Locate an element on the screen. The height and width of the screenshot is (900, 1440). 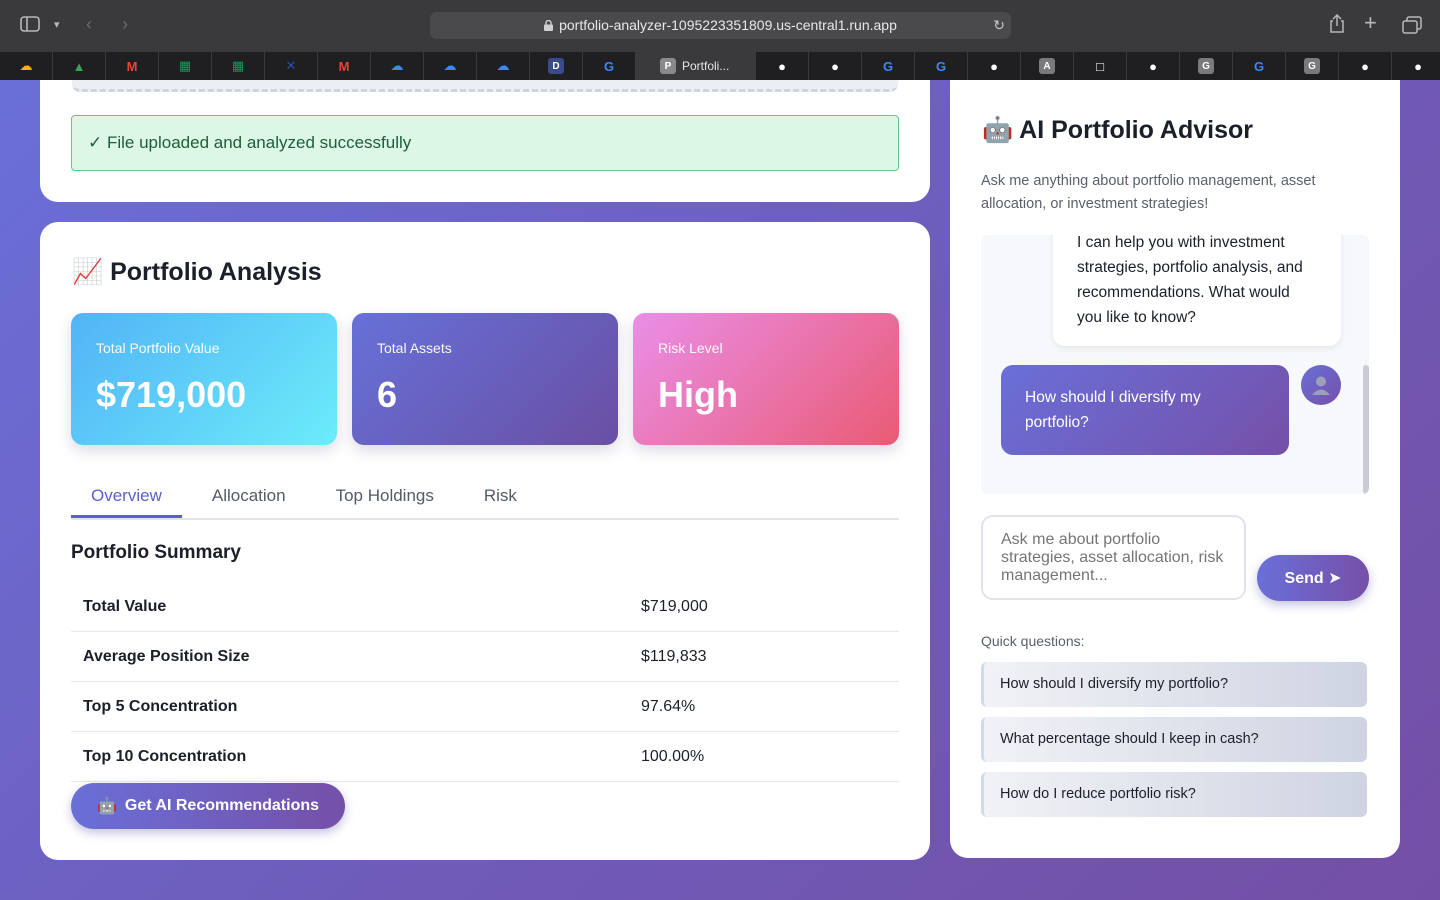
back-icon: ‹ is located at coordinates (89, 24).